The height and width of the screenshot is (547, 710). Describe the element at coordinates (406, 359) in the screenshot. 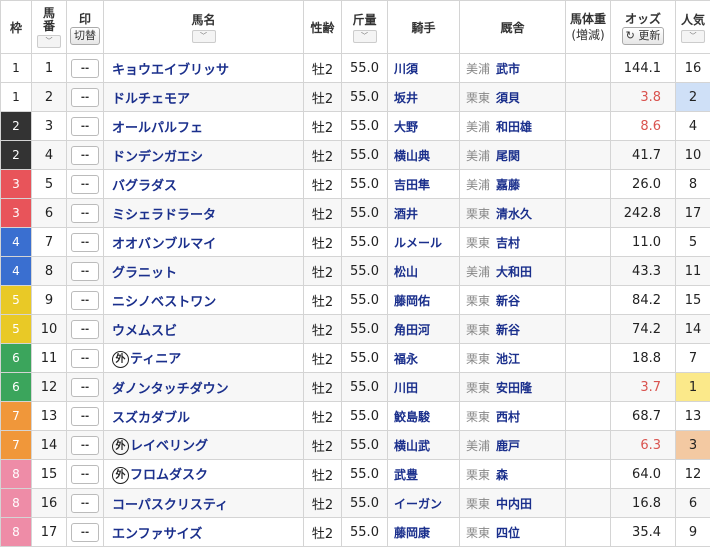

I see `jockey-link: 福永` at that location.